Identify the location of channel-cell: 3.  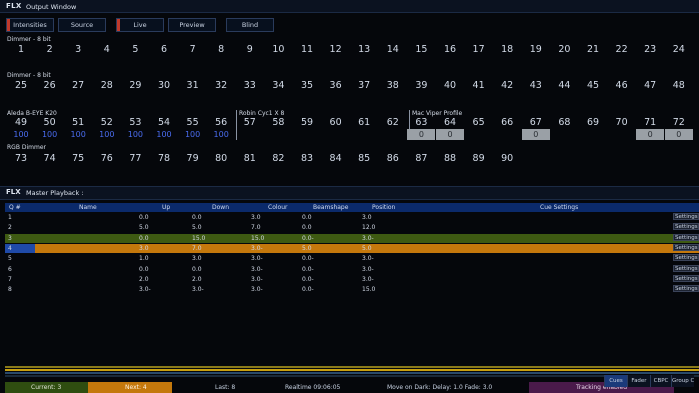
(78, 49).